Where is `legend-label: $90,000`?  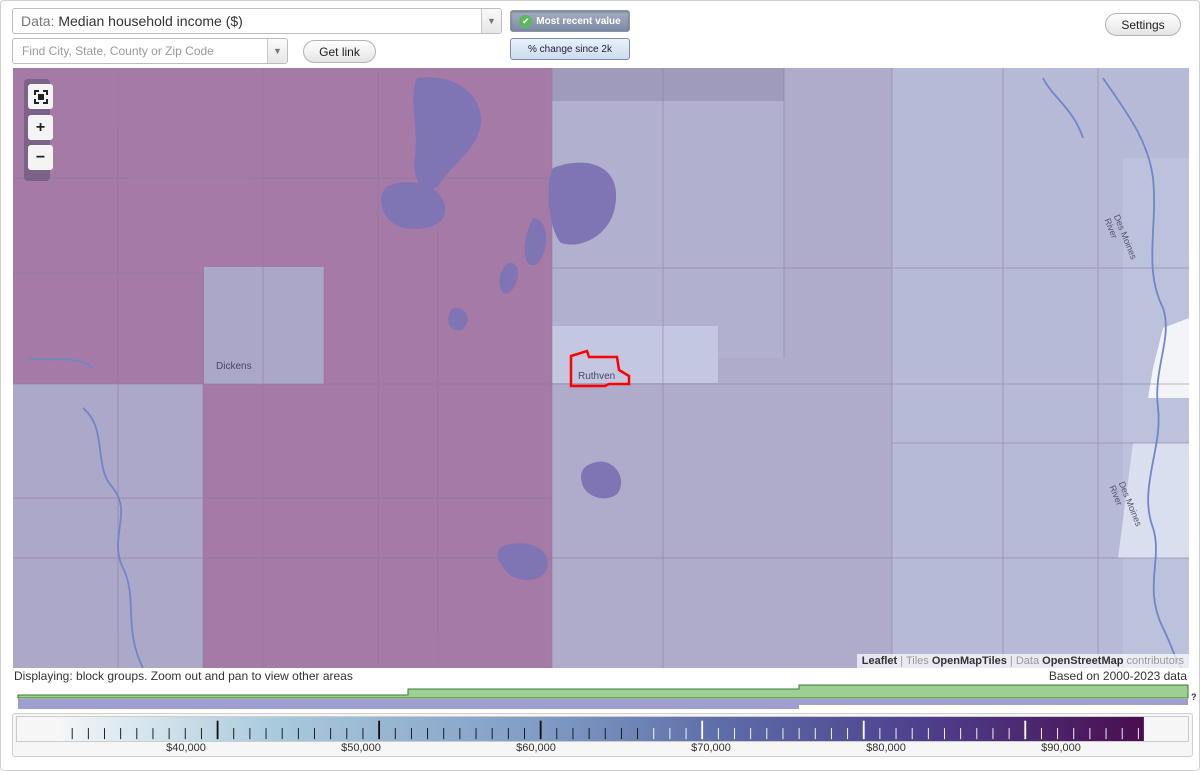 legend-label: $90,000 is located at coordinates (1061, 748).